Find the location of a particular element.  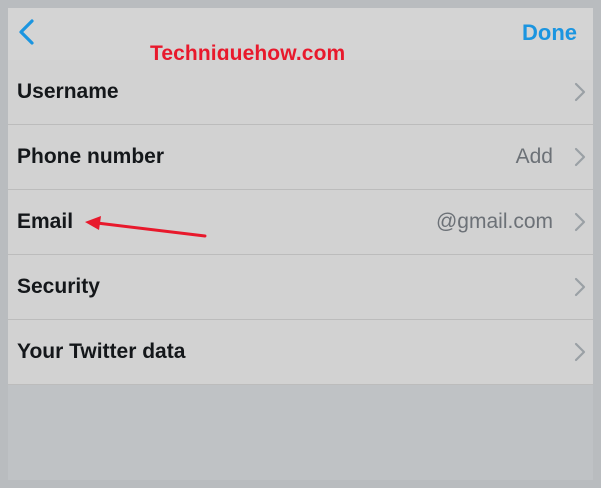

row-value: @gmail.com is located at coordinates (494, 221).